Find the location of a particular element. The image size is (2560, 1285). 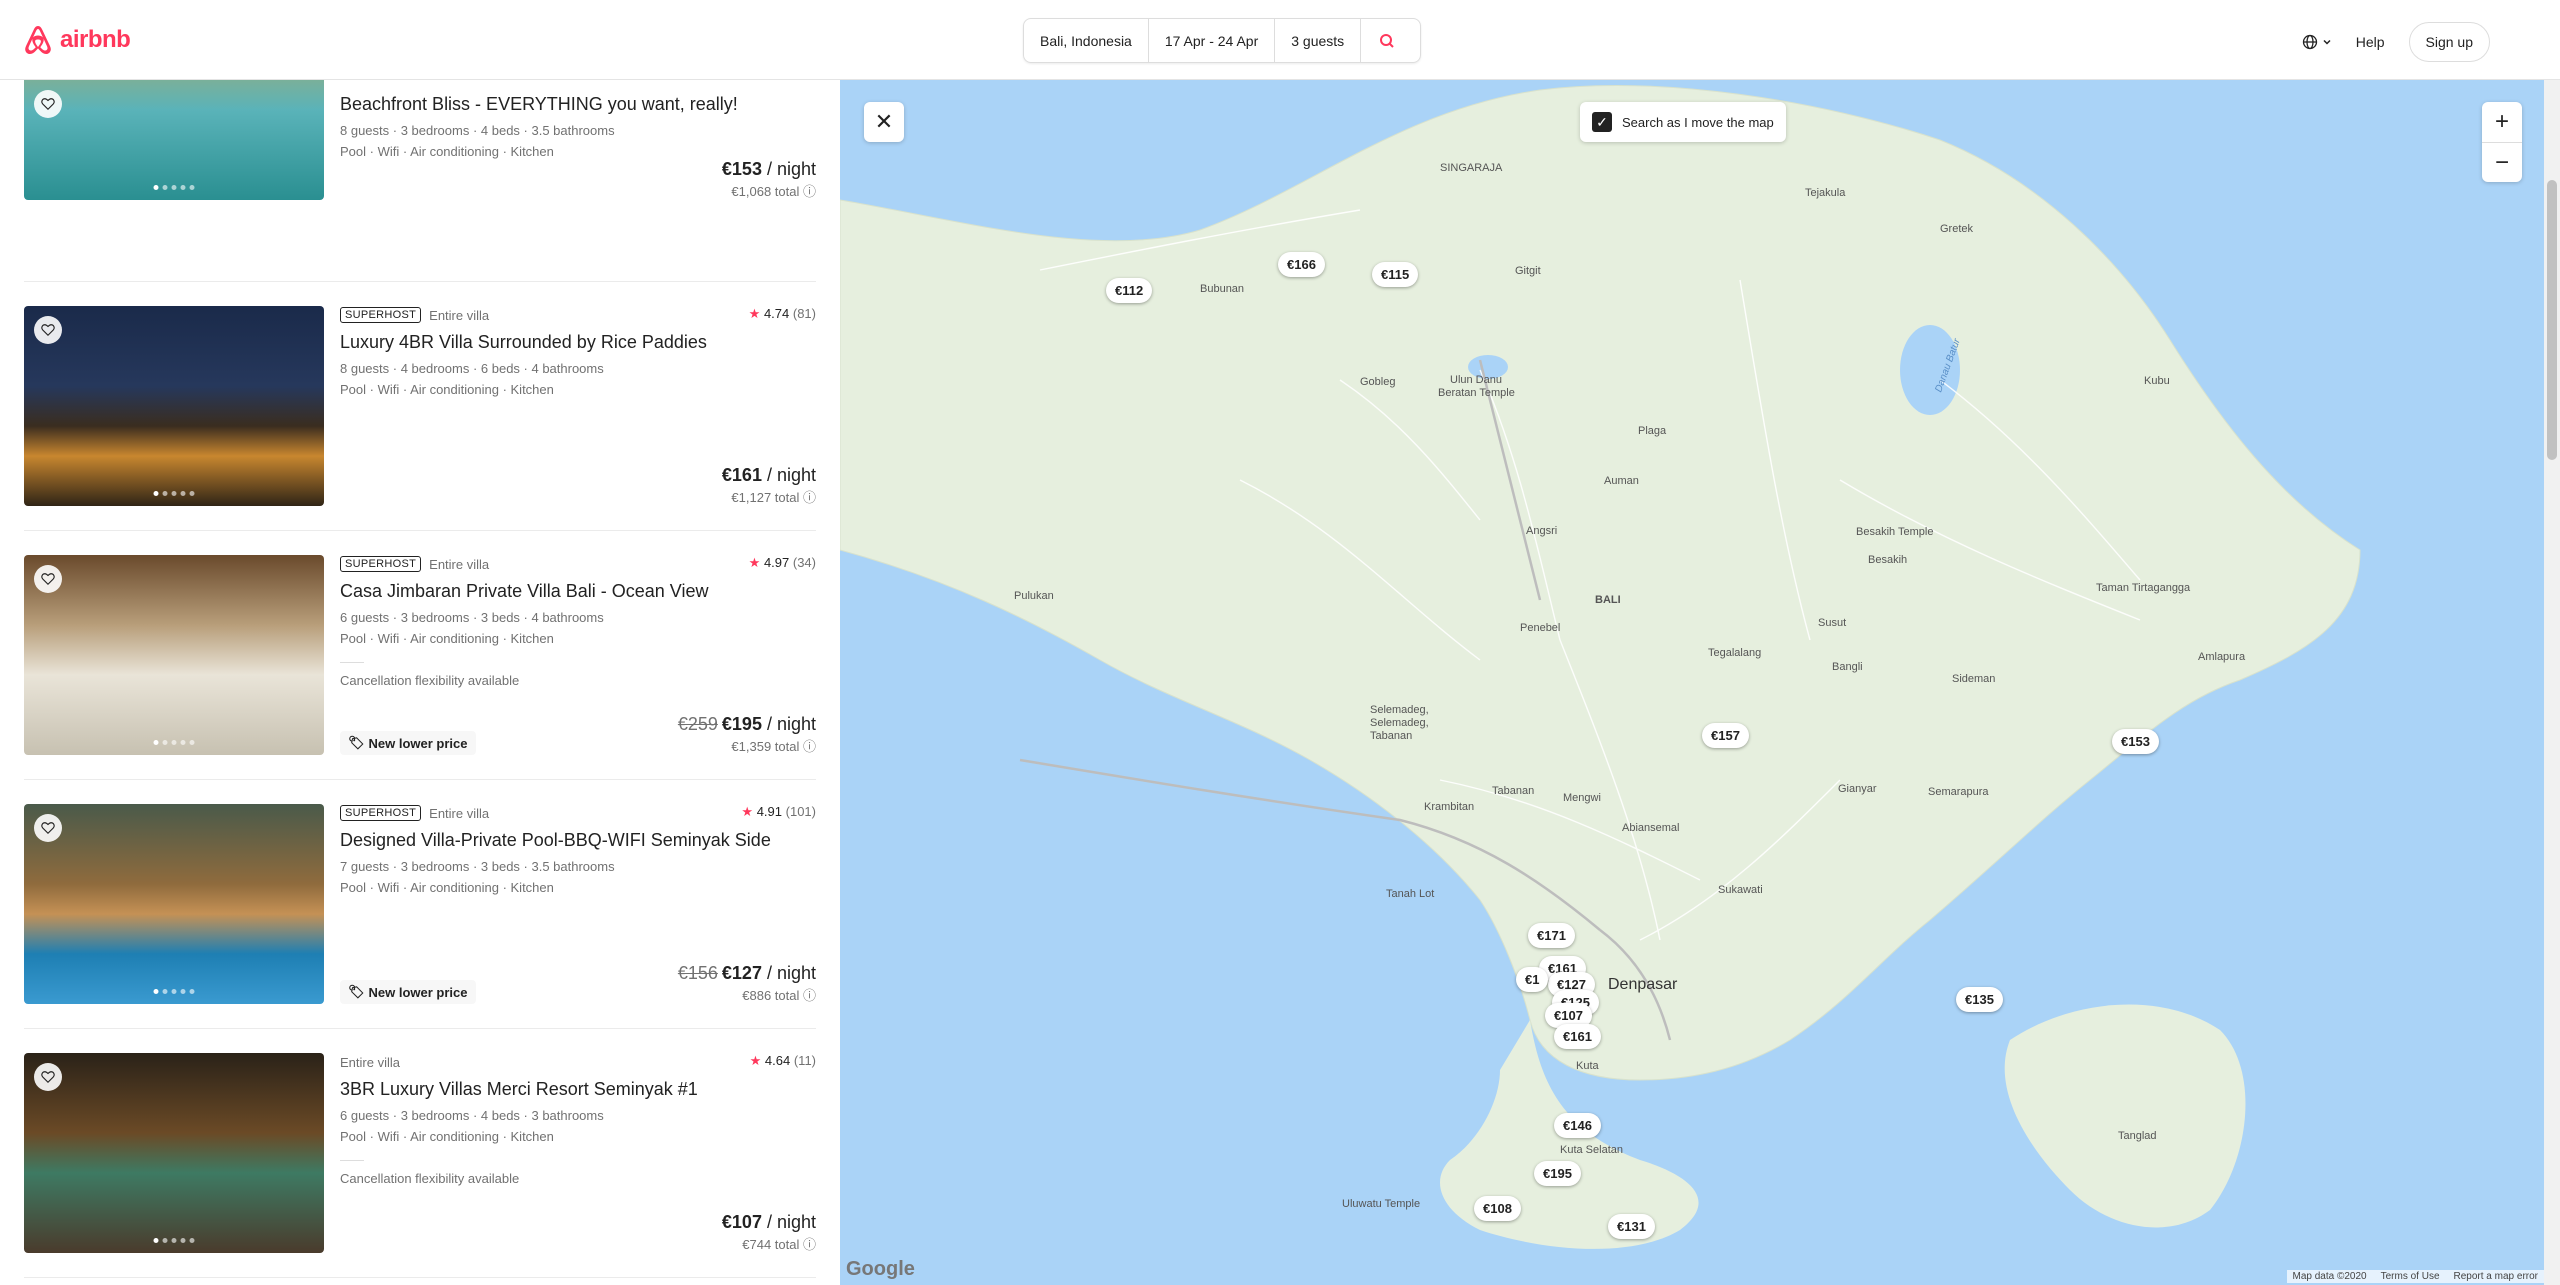

place-label: Semarapura is located at coordinates (1958, 792).